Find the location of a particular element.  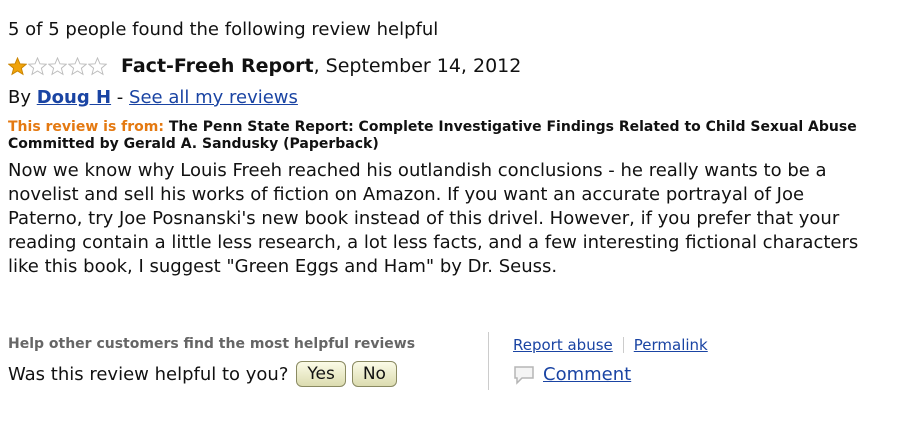

star-rating is located at coordinates (57, 66).